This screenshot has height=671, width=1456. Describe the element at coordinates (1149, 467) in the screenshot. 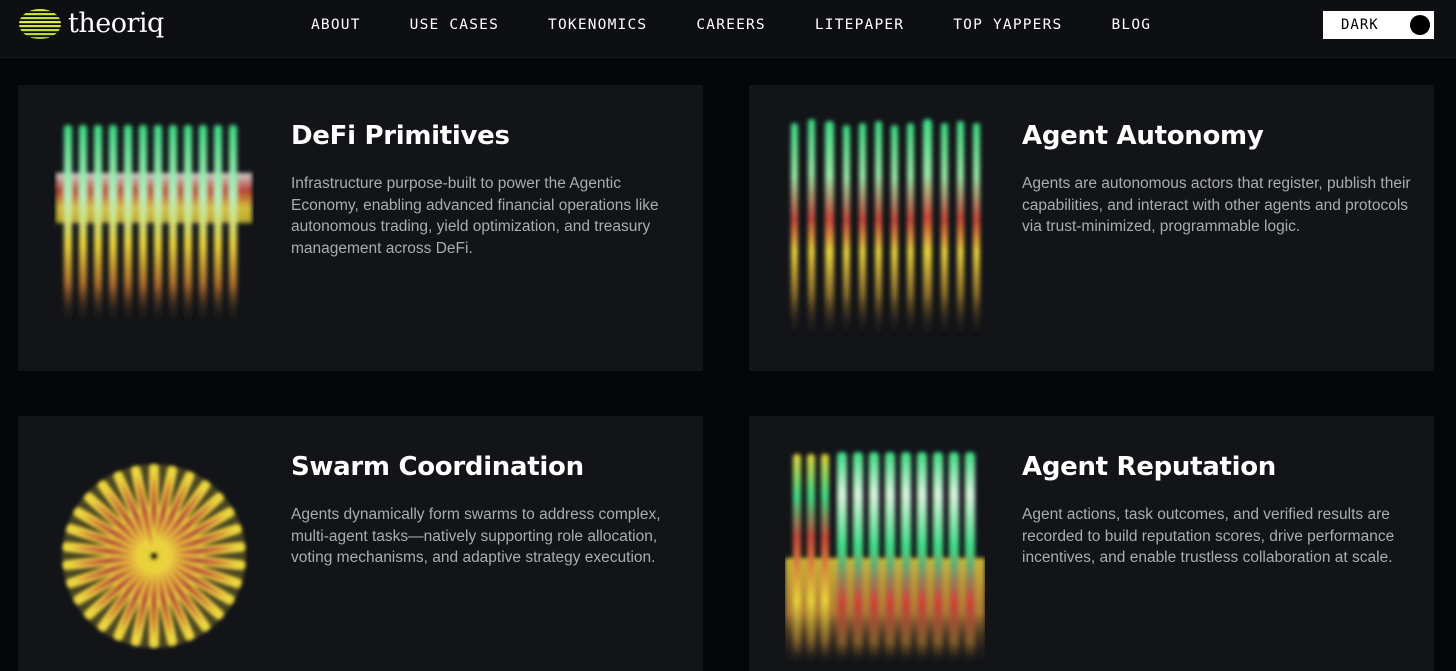

I see `card-title: Agent Reputation` at that location.